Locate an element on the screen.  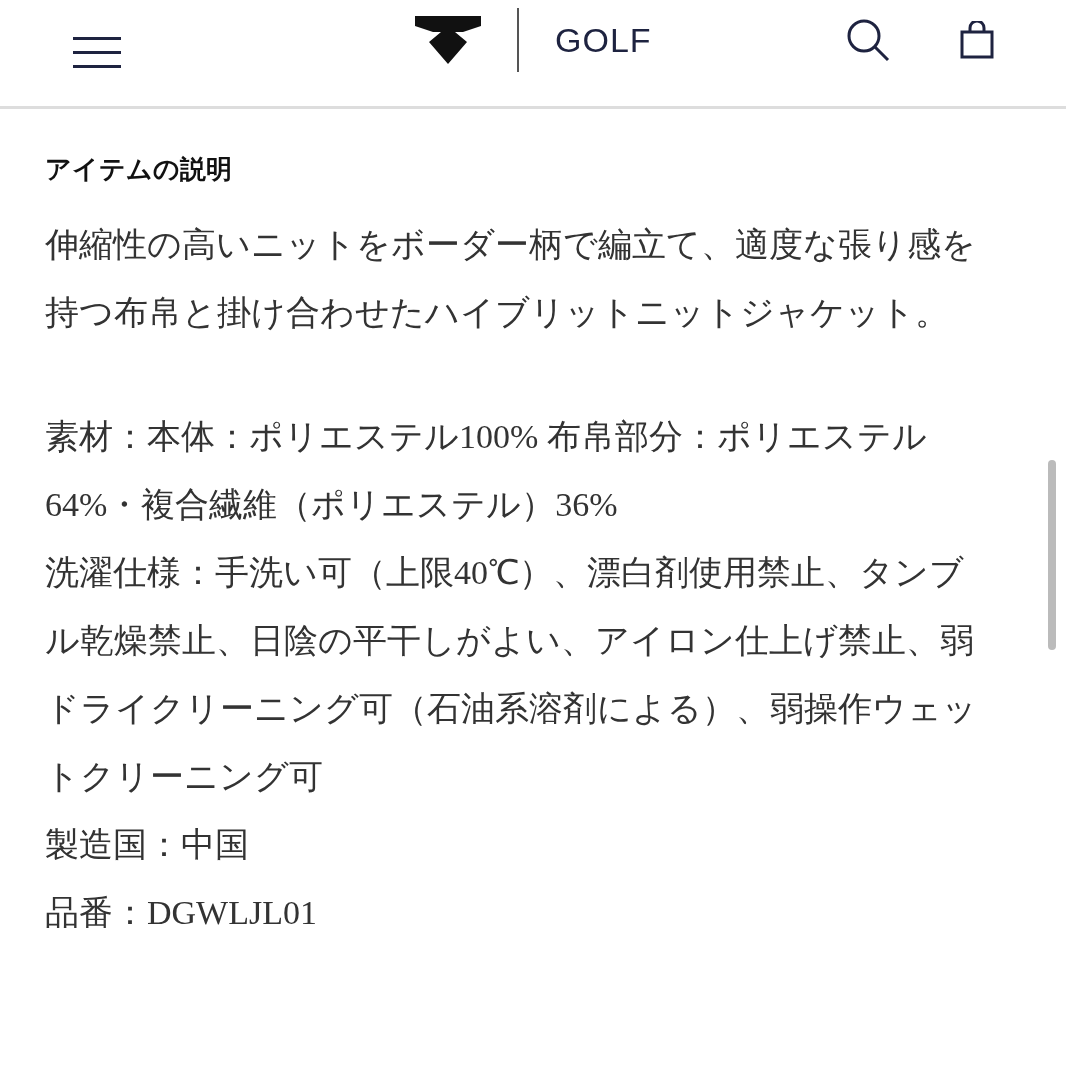
detail-text: 品番：DGWLJL01 is located at coordinates (181, 913).